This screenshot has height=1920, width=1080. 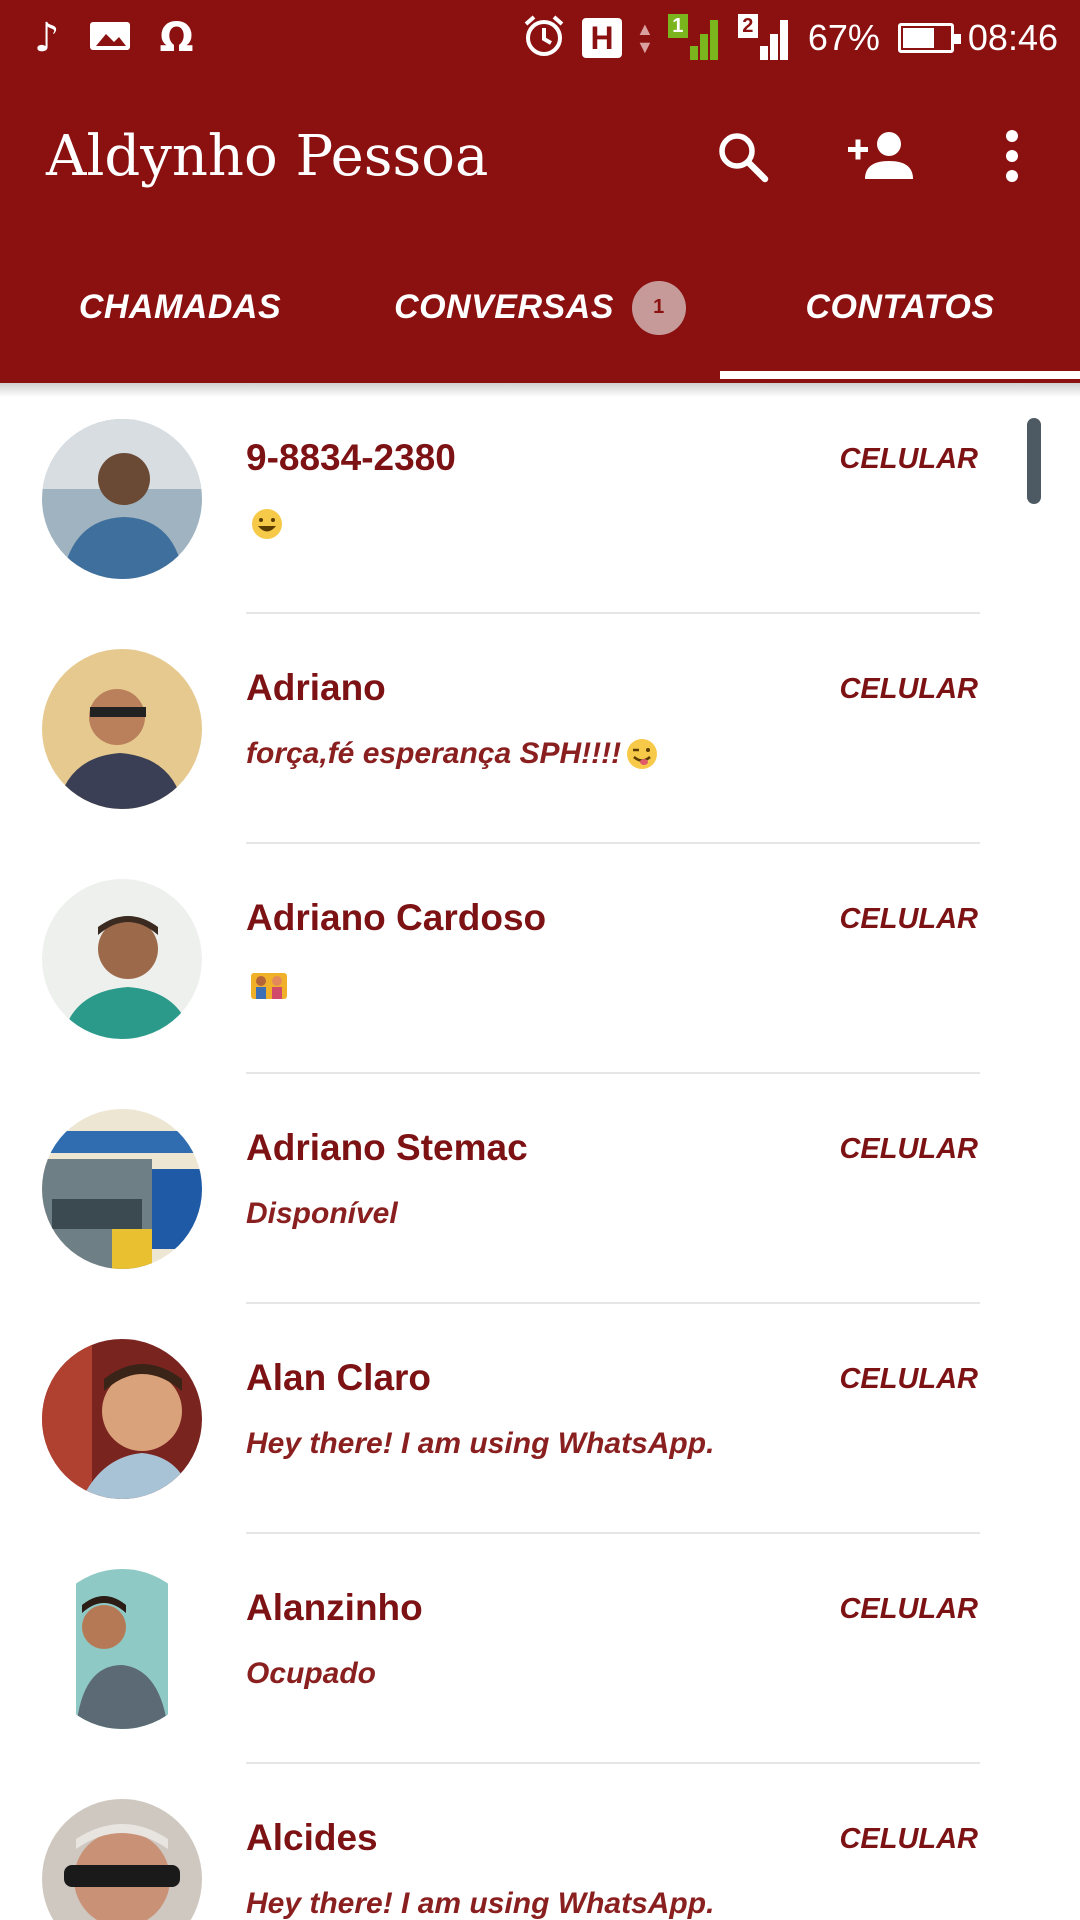 I want to click on tab-conversas: CONVERSAS 1, so click(x=540, y=307).